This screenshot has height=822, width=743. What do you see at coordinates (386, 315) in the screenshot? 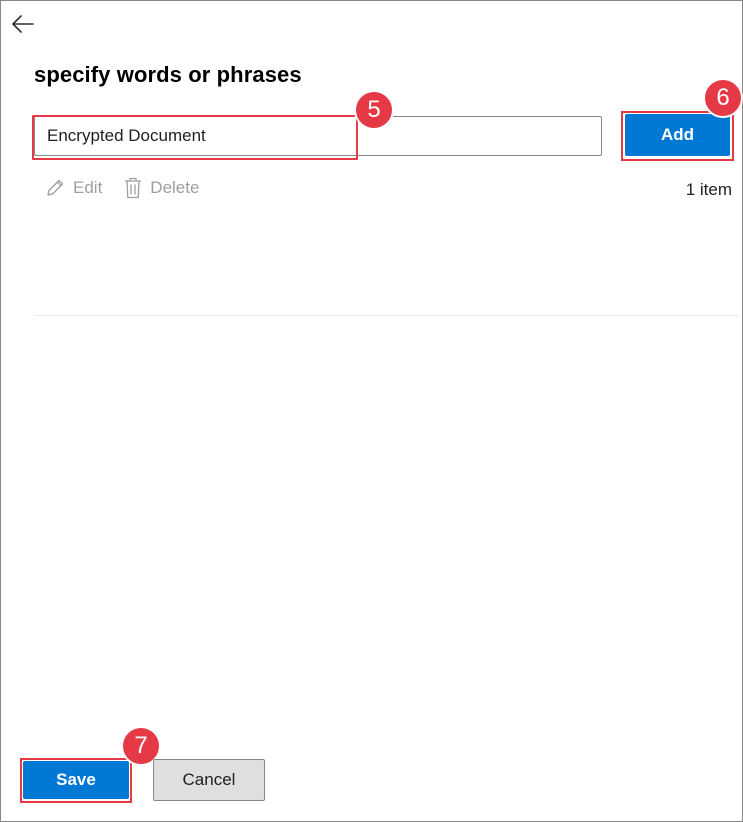
I see `list-divider` at bounding box center [386, 315].